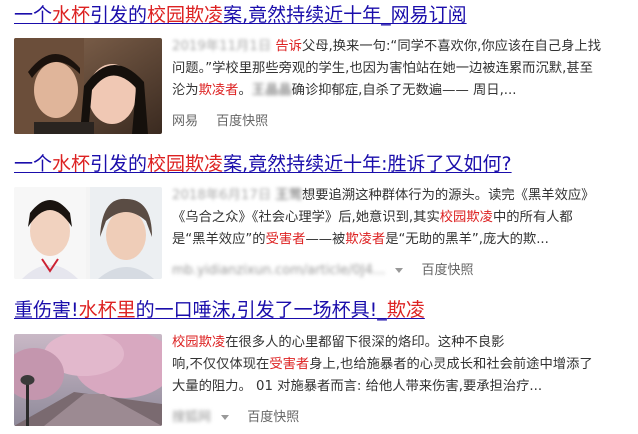 The height and width of the screenshot is (434, 638). I want to click on abstract-line: 校园欺凌在很多人的心里都留下很深的烙印。这种不良影, so click(382, 343).